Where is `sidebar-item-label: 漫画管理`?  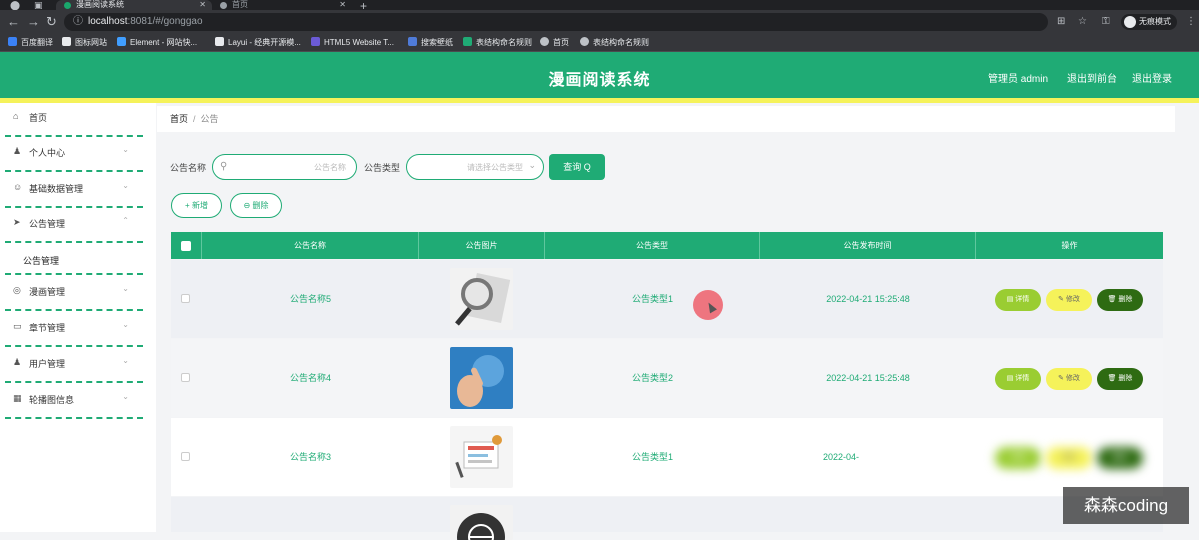 sidebar-item-label: 漫画管理 is located at coordinates (47, 292).